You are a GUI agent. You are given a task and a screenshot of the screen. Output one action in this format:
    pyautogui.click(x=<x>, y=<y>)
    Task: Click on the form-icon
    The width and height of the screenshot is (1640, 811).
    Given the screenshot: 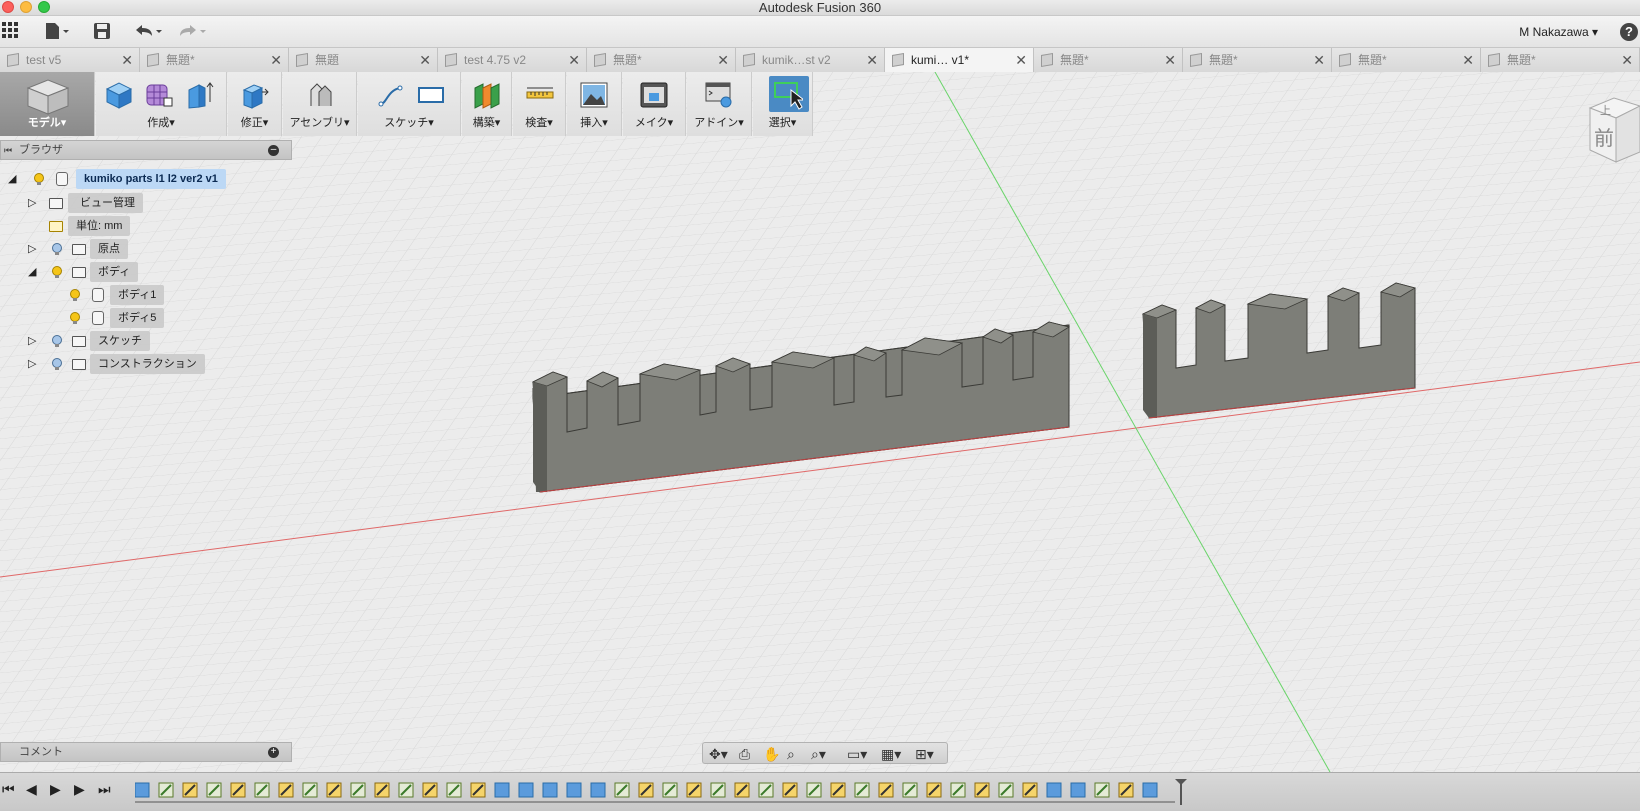 What is the action you would take?
    pyautogui.click(x=159, y=95)
    